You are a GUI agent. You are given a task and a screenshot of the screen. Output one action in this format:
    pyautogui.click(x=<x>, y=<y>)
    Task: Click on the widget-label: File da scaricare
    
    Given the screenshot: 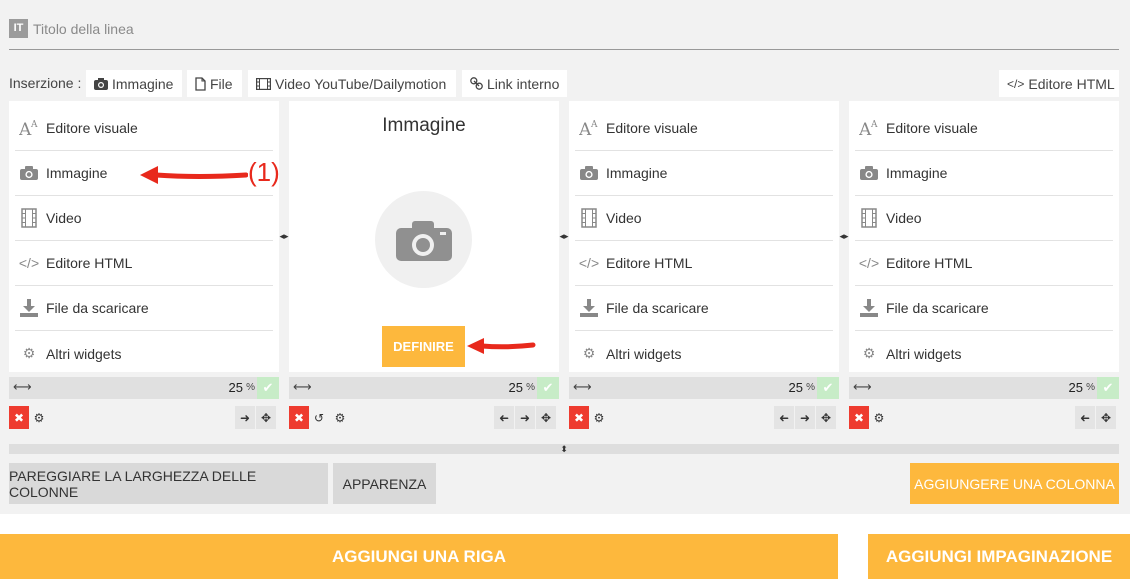 What is the action you would take?
    pyautogui.click(x=657, y=308)
    